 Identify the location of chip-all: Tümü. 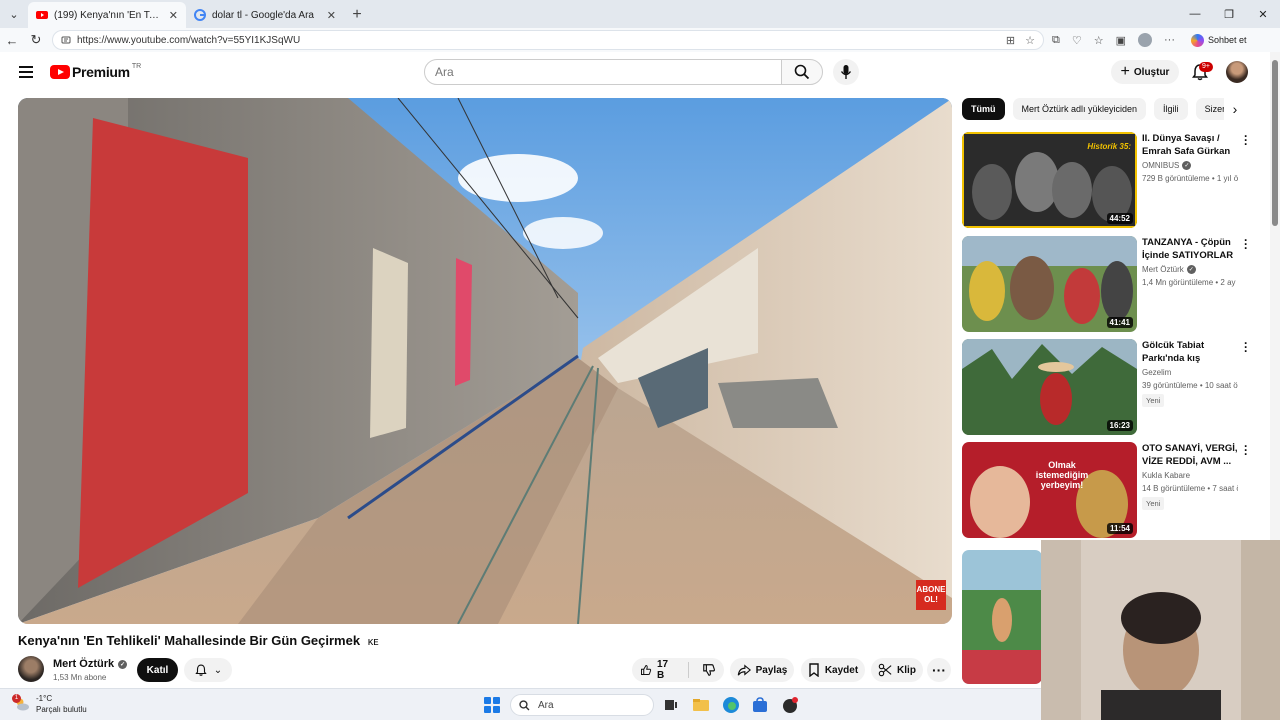
(983, 109).